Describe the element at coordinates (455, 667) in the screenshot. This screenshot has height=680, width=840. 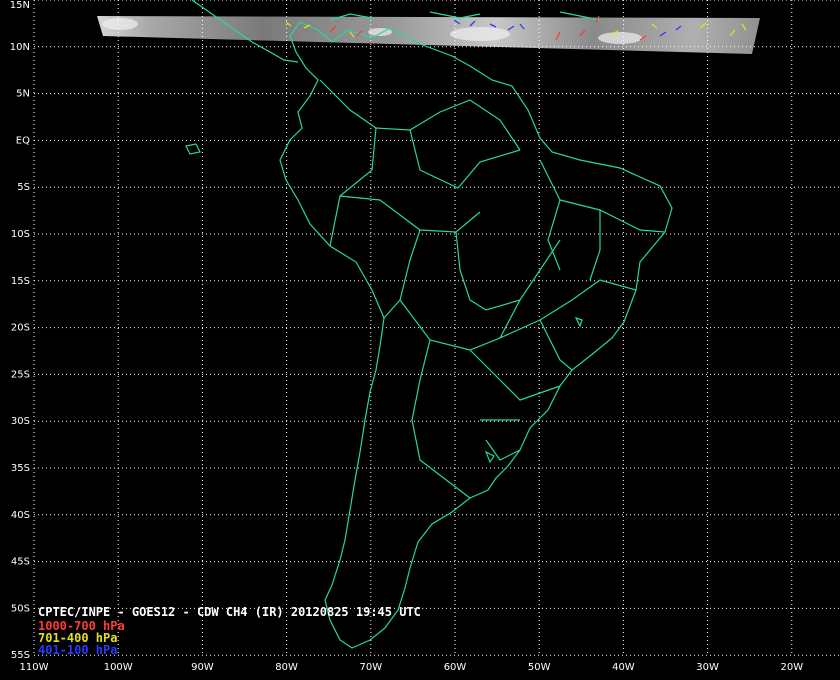
I see `longitude-label: 60W` at that location.